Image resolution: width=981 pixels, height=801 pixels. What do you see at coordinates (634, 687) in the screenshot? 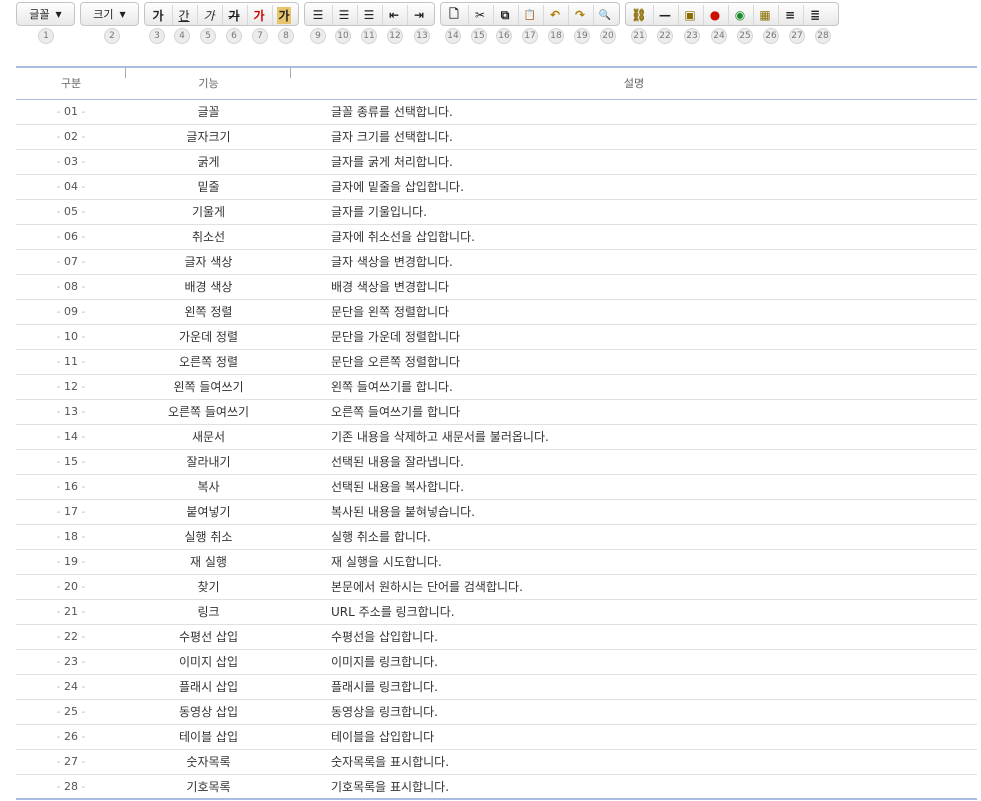
I see `row-description: 플래시를 링크합니다.` at bounding box center [634, 687].